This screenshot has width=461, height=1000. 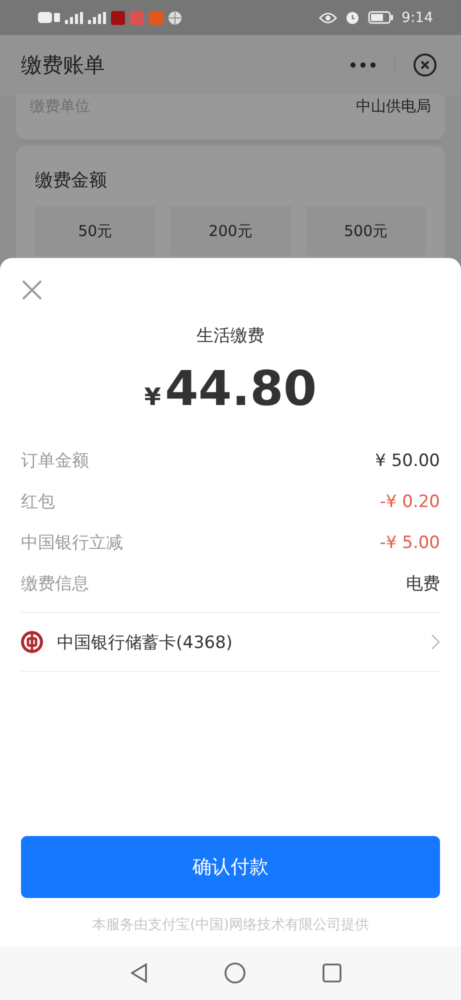 What do you see at coordinates (410, 502) in the screenshot?
I see `detail-value: -¥ 0.20` at bounding box center [410, 502].